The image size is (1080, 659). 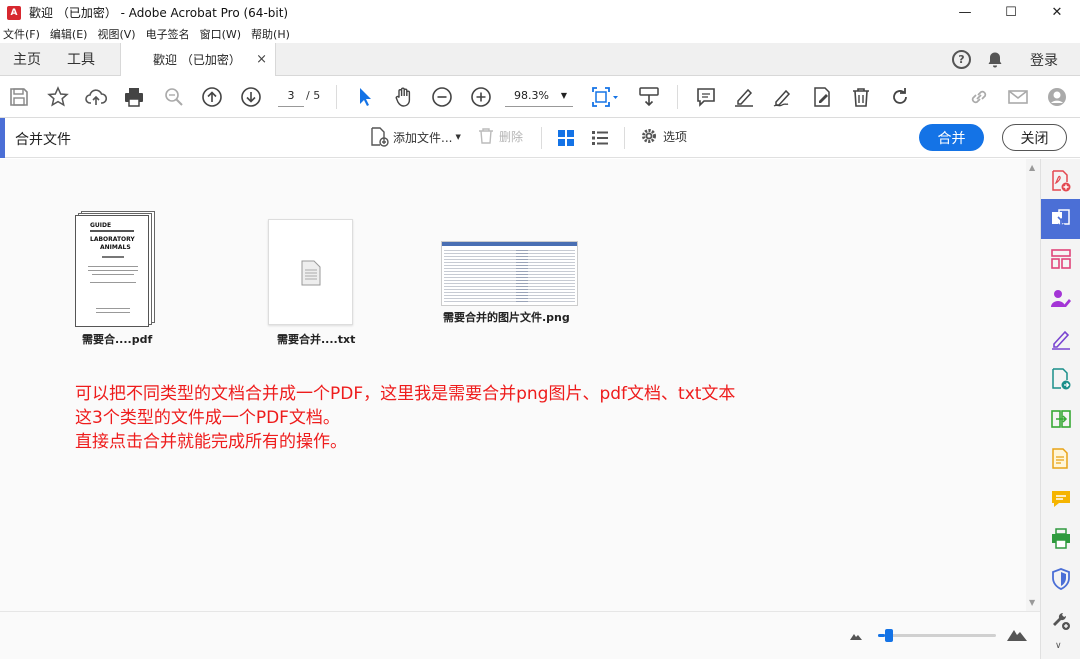 I want to click on delete-trash-icon, so click(x=861, y=97).